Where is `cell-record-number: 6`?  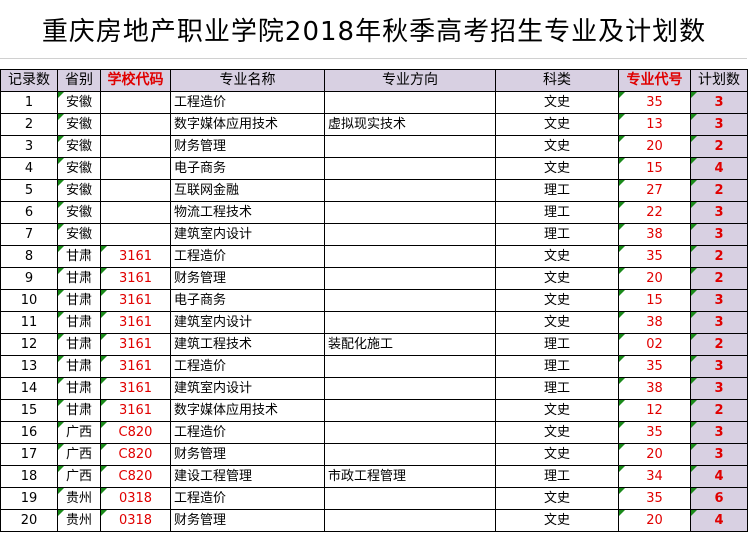
cell-record-number: 6 is located at coordinates (29, 212).